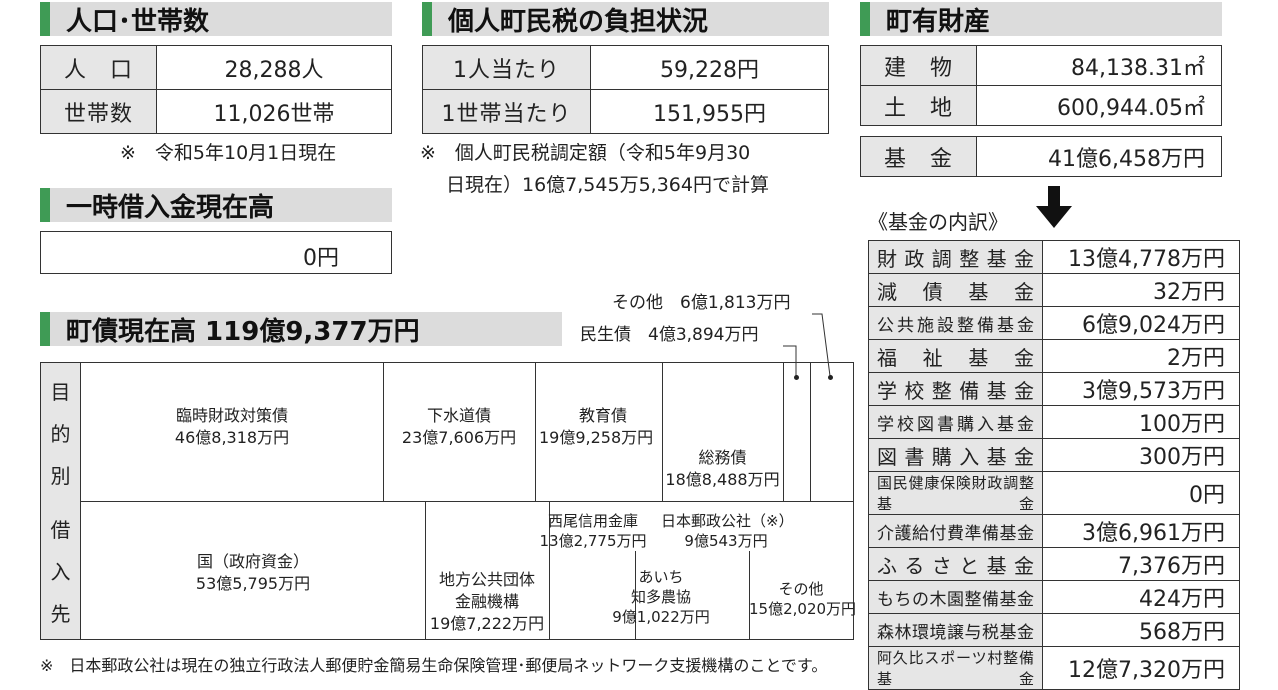 The image size is (1278, 690). I want to click on property-table: 建 物 84,138.31㎡ 土 地 600,944.05㎡, so click(1041, 85).